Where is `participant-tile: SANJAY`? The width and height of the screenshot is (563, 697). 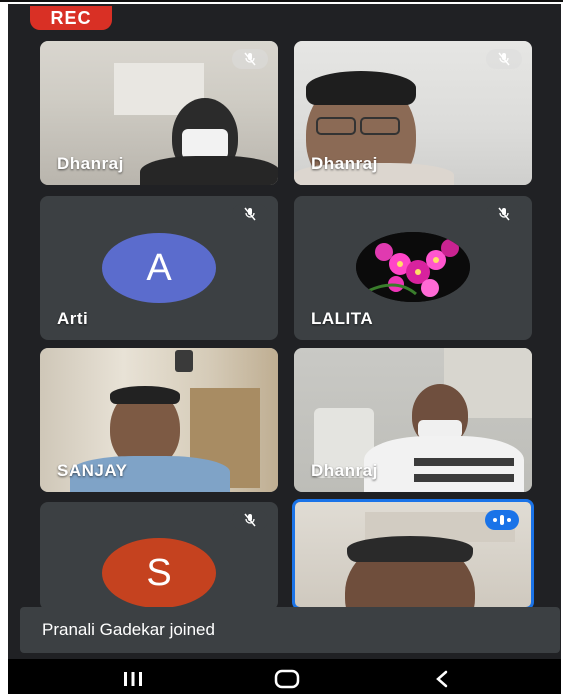 participant-tile: SANJAY is located at coordinates (159, 420).